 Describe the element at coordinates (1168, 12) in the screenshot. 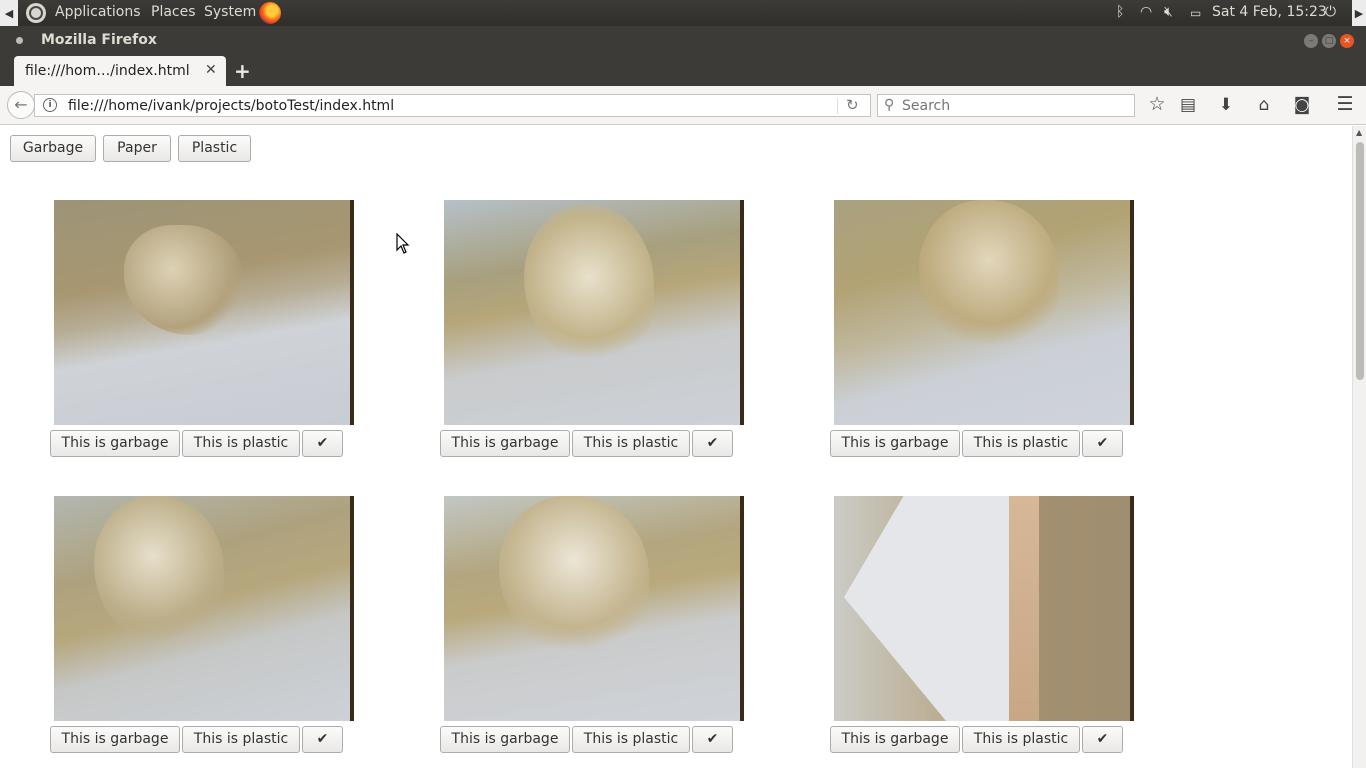

I see `volume-muted-icon: 🔇︎` at that location.